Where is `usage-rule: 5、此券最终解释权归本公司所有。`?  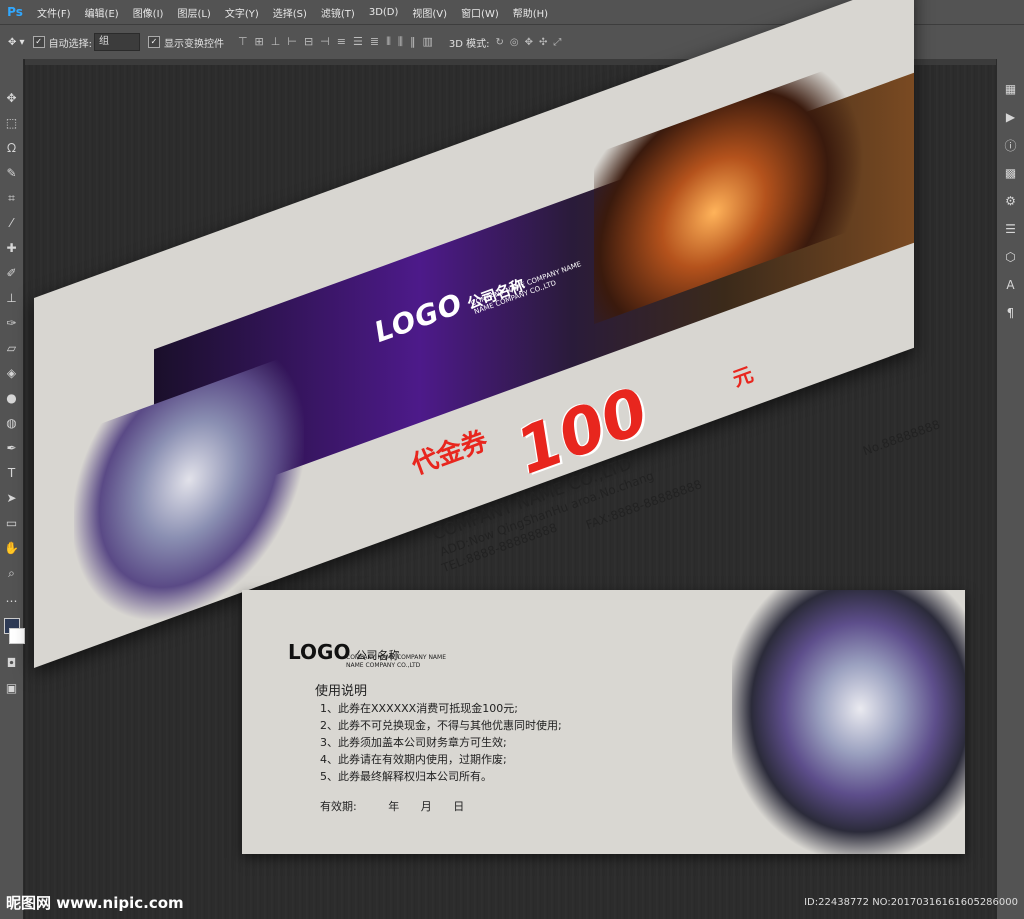
usage-rule: 5、此券最终解释权归本公司所有。 is located at coordinates (406, 776).